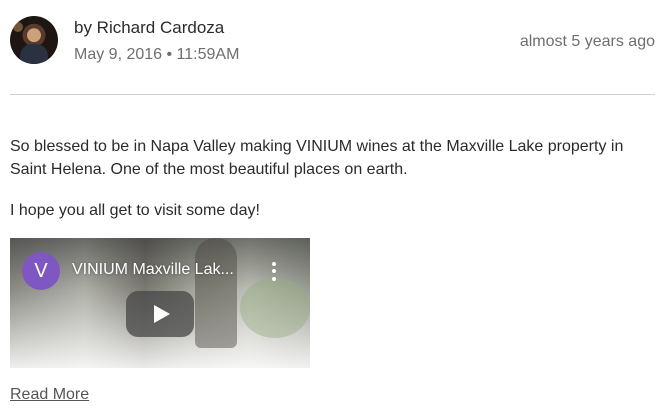 The image size is (665, 410). I want to click on more-vert-icon, so click(274, 271).